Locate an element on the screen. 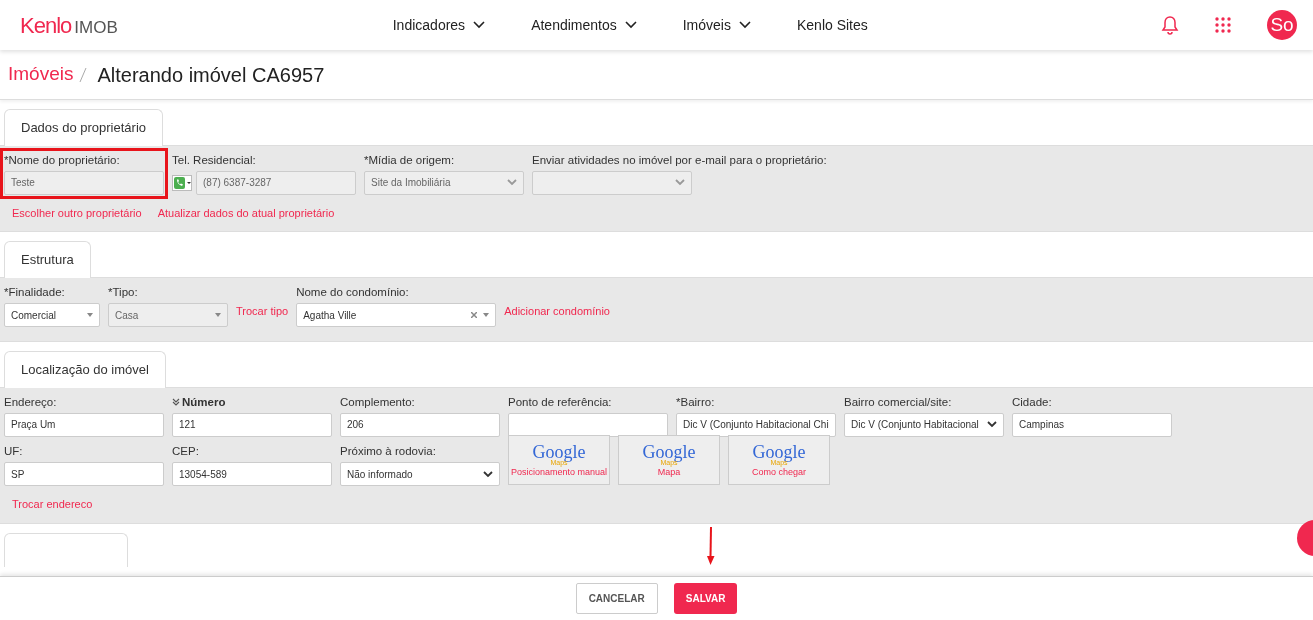  text-field: 121 is located at coordinates (252, 424).